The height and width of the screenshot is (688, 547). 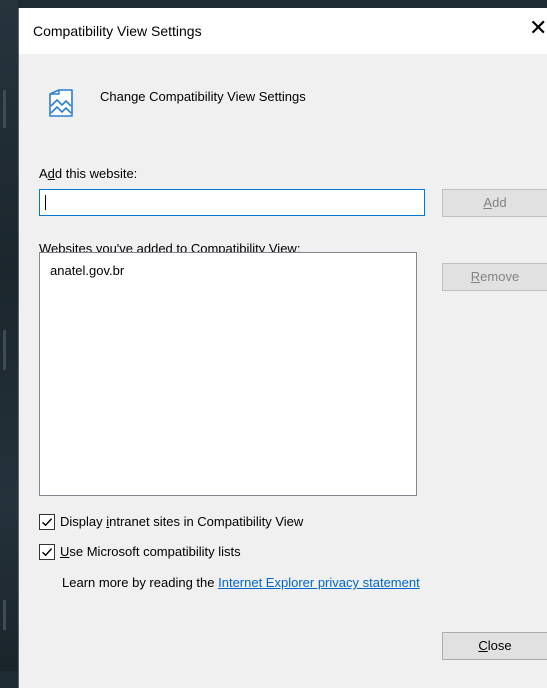 What do you see at coordinates (203, 96) in the screenshot?
I see `header-text: Change Compatibility View Settings` at bounding box center [203, 96].